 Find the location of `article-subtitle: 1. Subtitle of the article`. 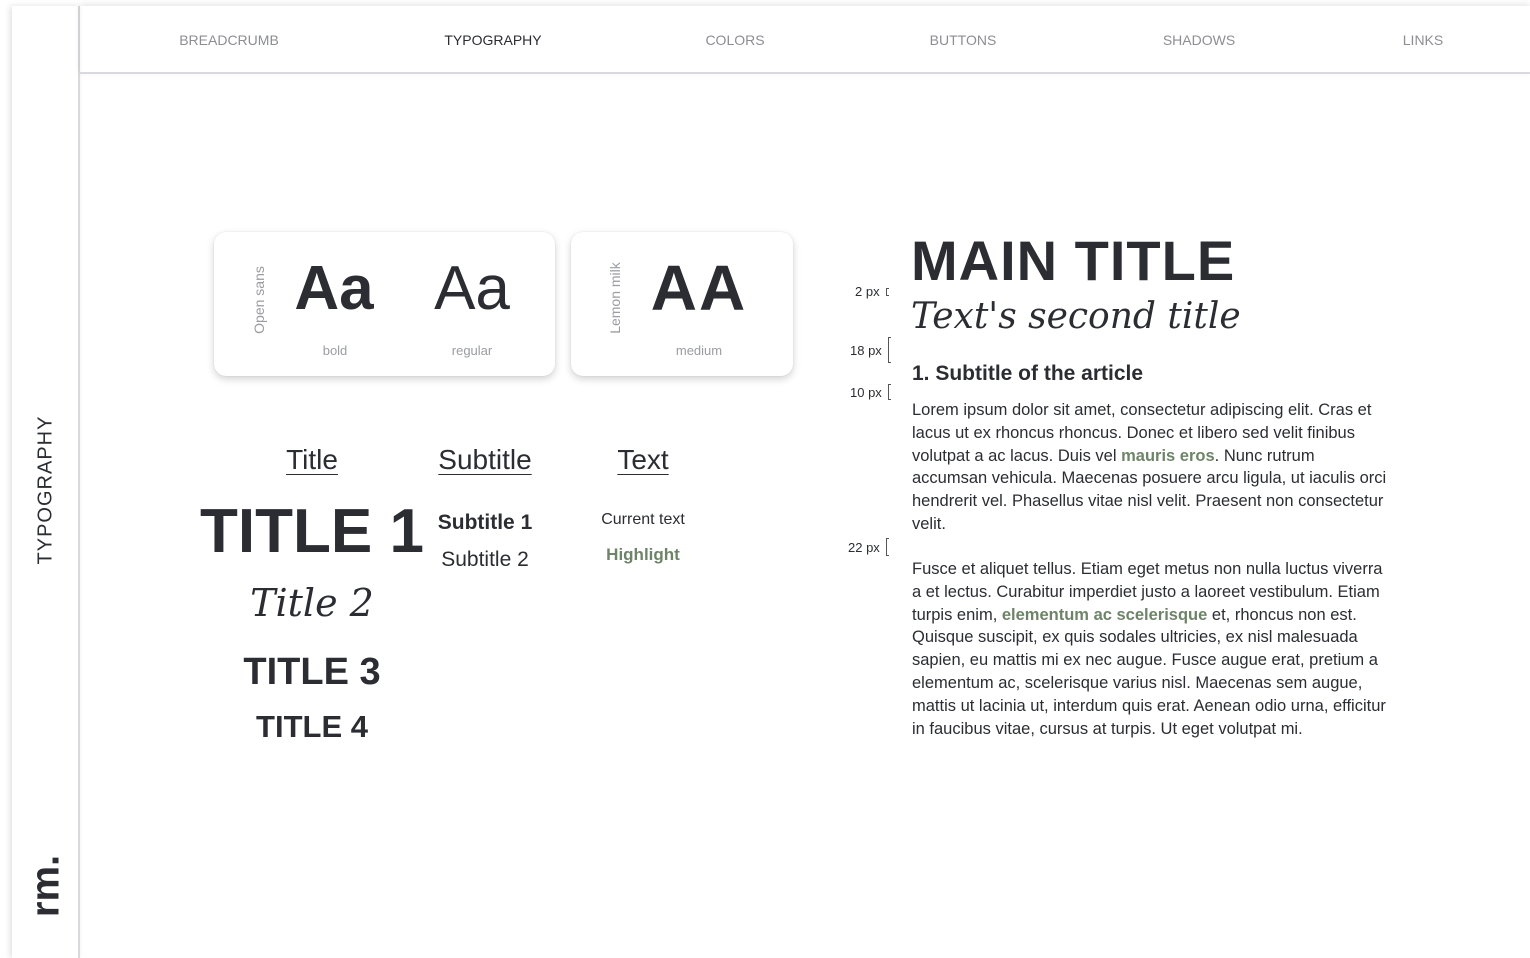

article-subtitle: 1. Subtitle of the article is located at coordinates (1028, 373).